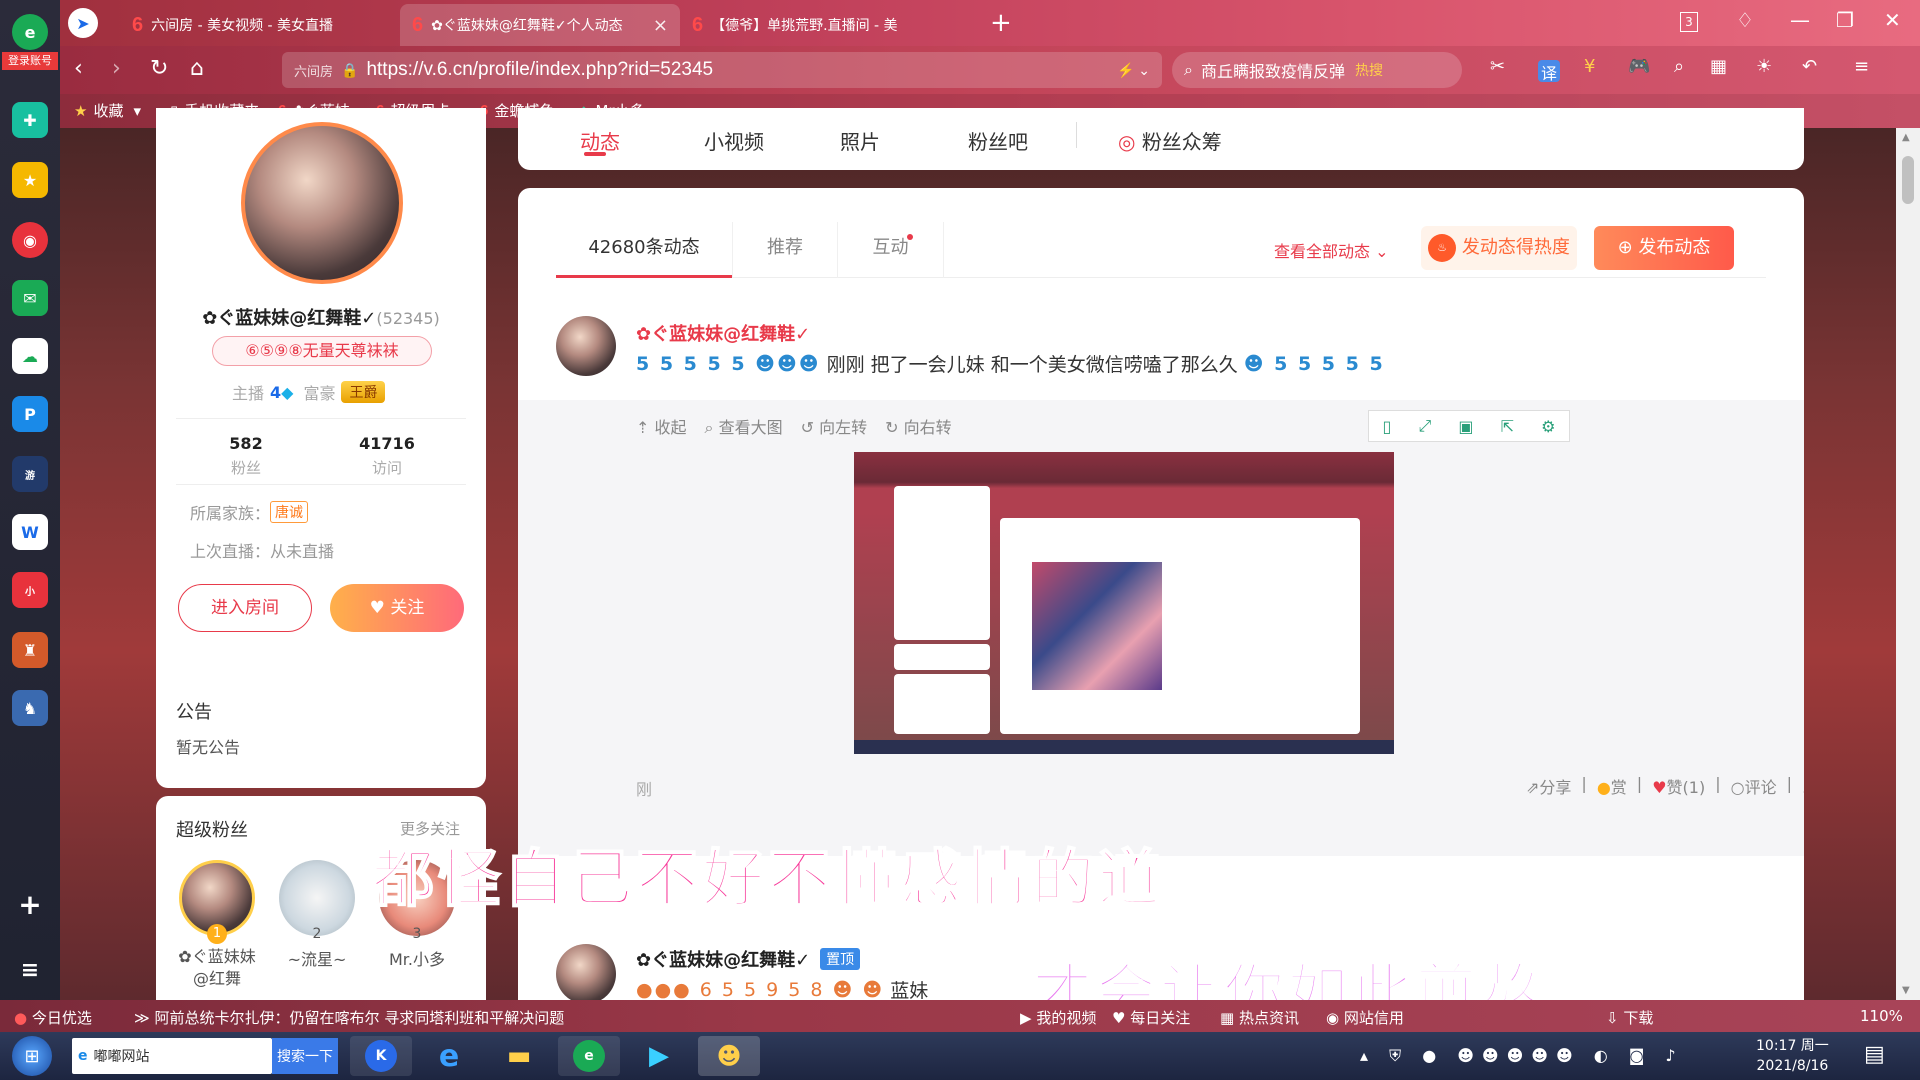  Describe the element at coordinates (30, 180) in the screenshot. I see `star-app-icon: ★` at that location.